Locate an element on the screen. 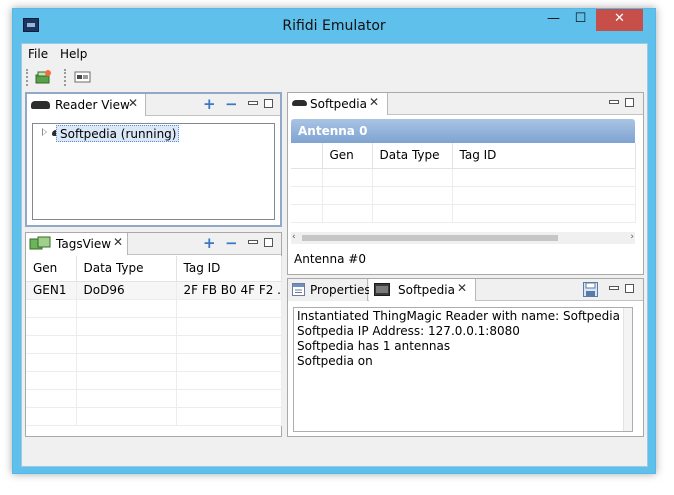 The image size is (674, 495). expand-arrow-icon is located at coordinates (44, 132).